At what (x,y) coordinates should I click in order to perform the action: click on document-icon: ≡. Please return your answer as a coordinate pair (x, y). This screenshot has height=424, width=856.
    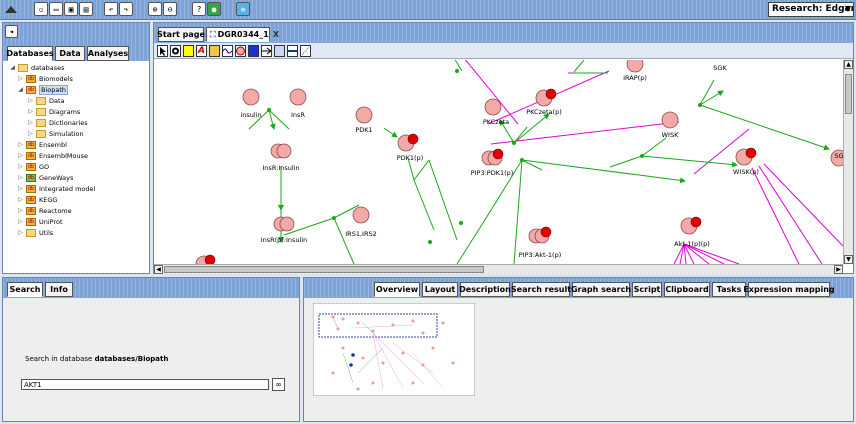
    Looking at the image, I should click on (243, 9).